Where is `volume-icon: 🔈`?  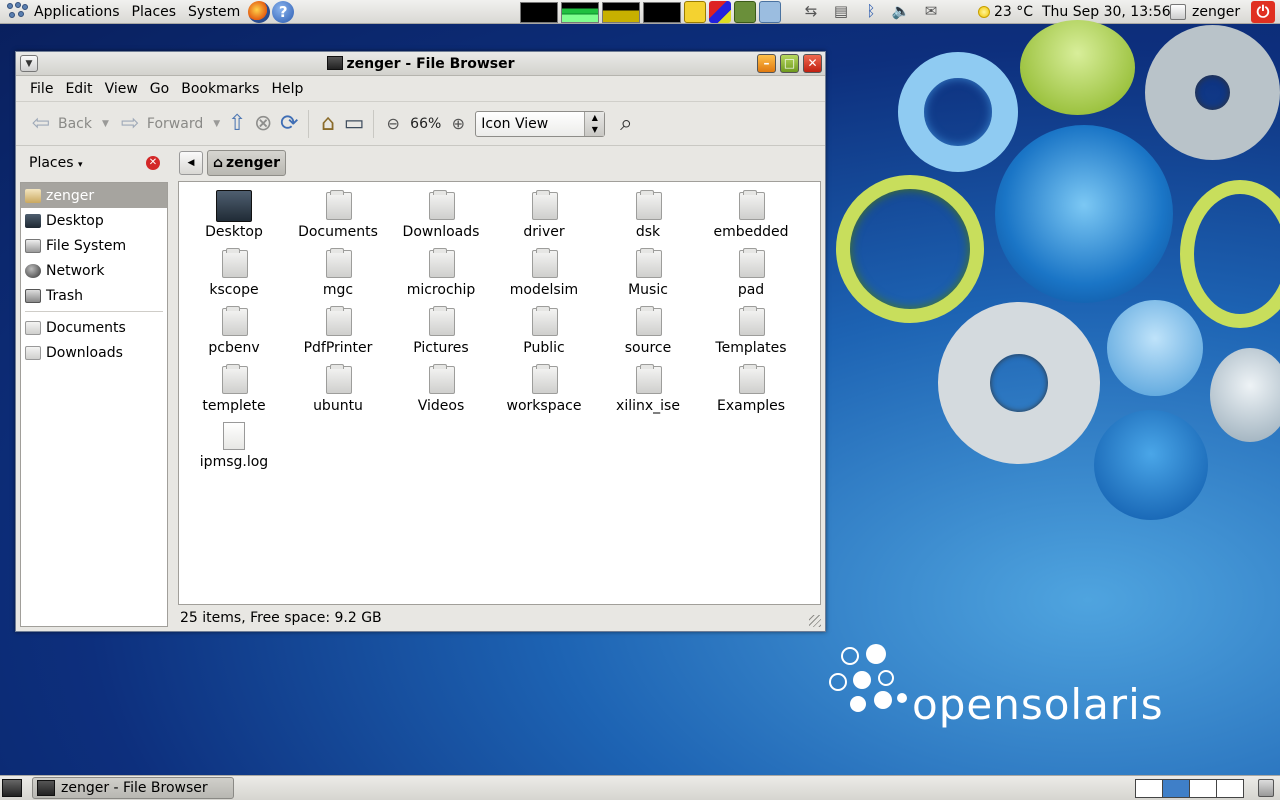 volume-icon: 🔈 is located at coordinates (901, 11).